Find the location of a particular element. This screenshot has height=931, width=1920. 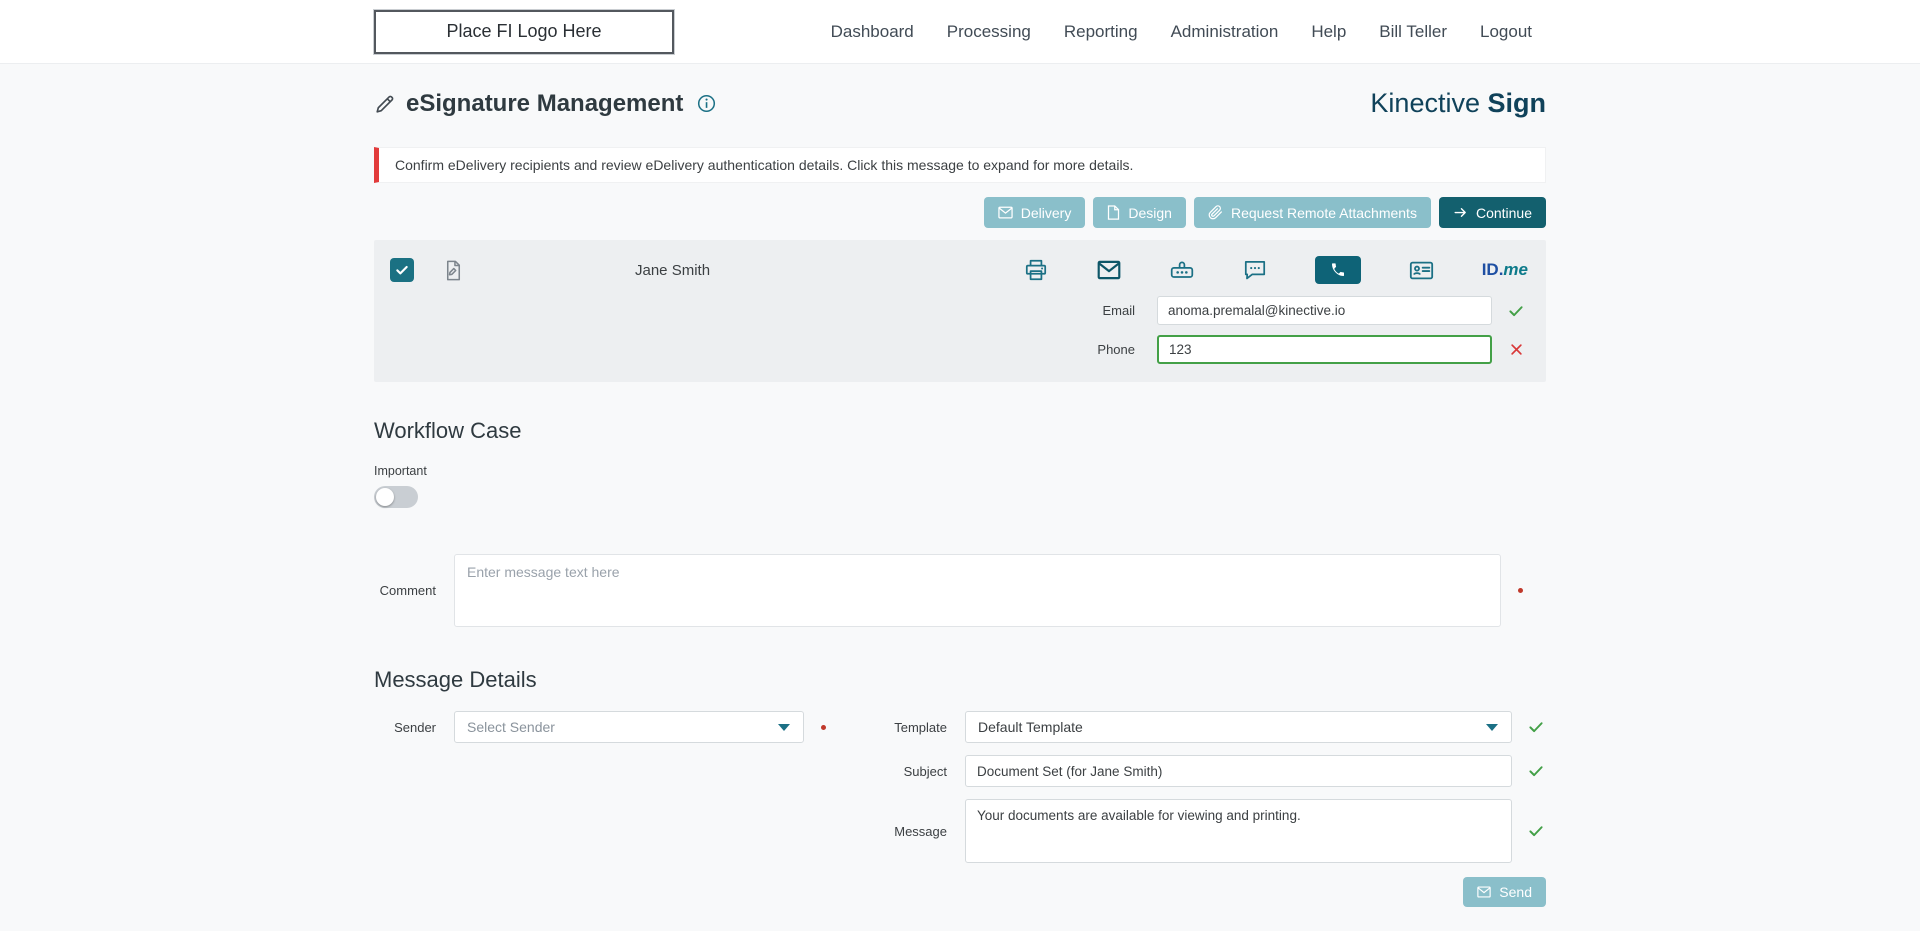

delivery-button: Delivery is located at coordinates (1034, 212).